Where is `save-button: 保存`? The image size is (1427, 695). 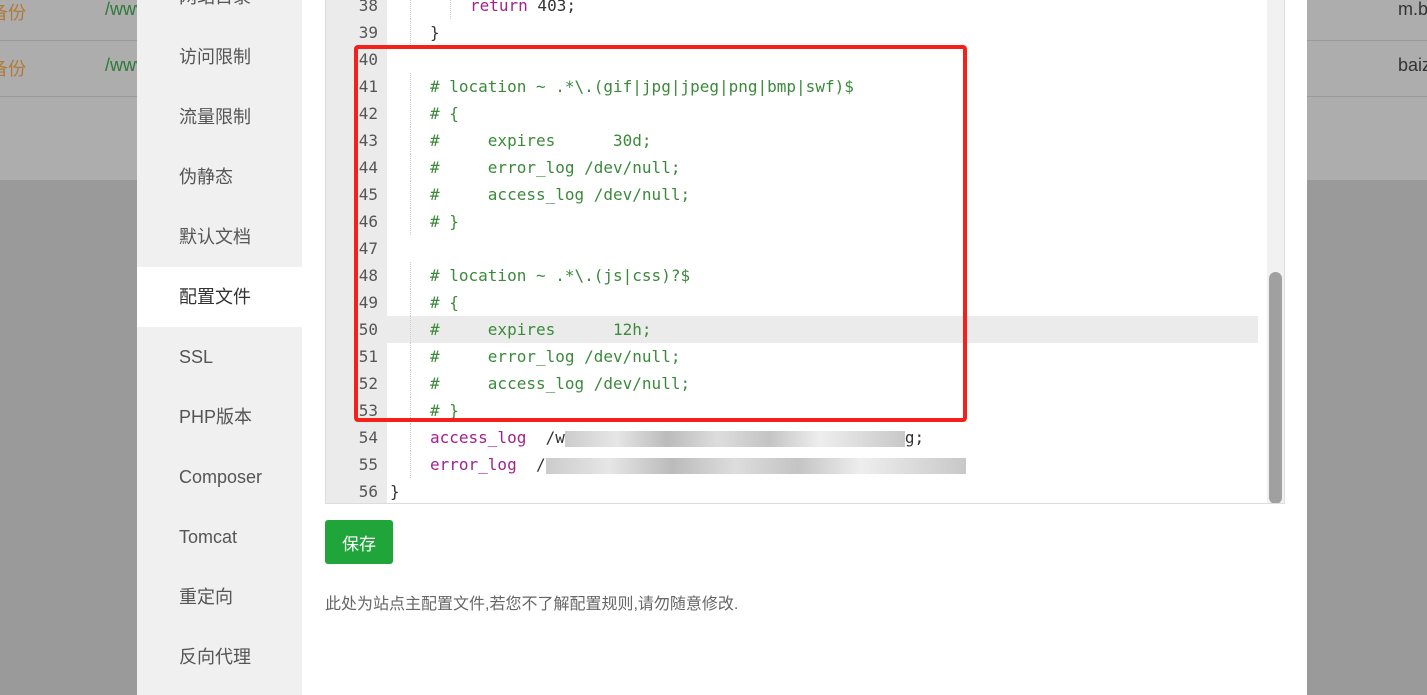 save-button: 保存 is located at coordinates (359, 542).